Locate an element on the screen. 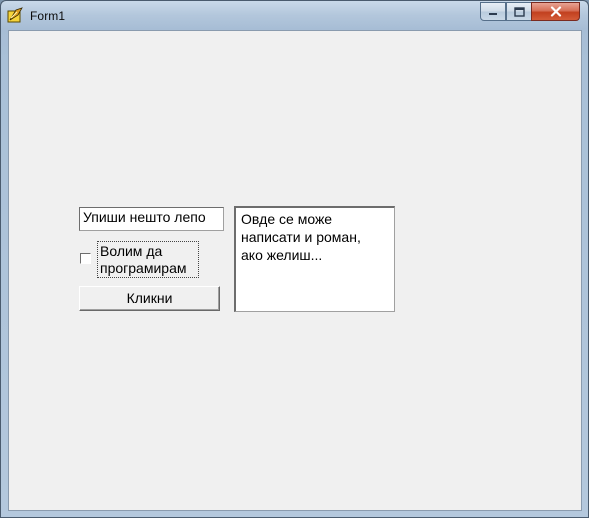  close-icon is located at coordinates (555, 11).